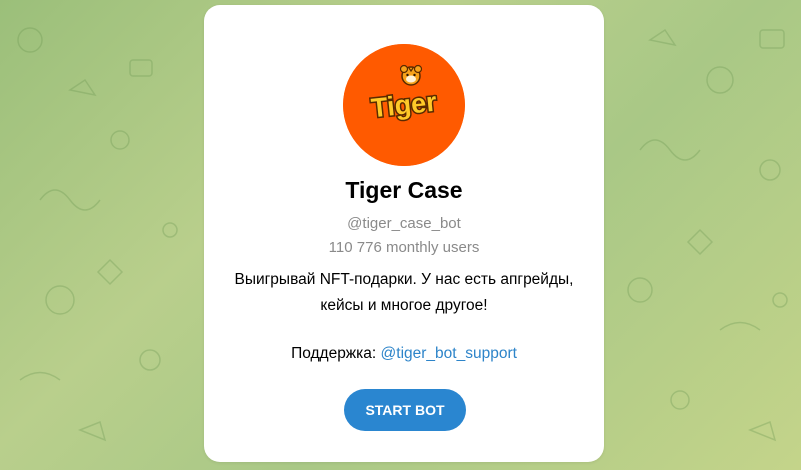 Image resolution: width=801 pixels, height=470 pixels. I want to click on bot-avatar: Tiger, so click(404, 105).